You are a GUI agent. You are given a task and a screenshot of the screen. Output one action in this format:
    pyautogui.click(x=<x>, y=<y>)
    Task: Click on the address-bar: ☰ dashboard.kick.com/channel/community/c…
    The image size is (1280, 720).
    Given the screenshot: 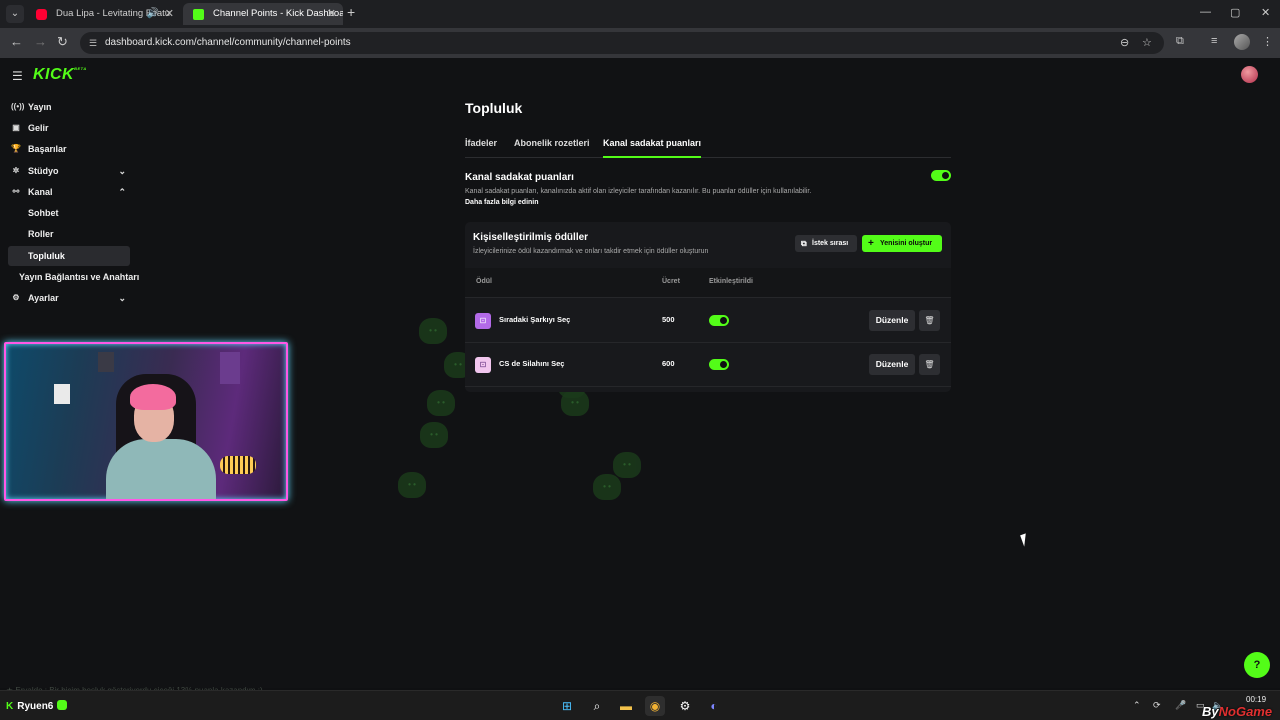 What is the action you would take?
    pyautogui.click(x=622, y=43)
    